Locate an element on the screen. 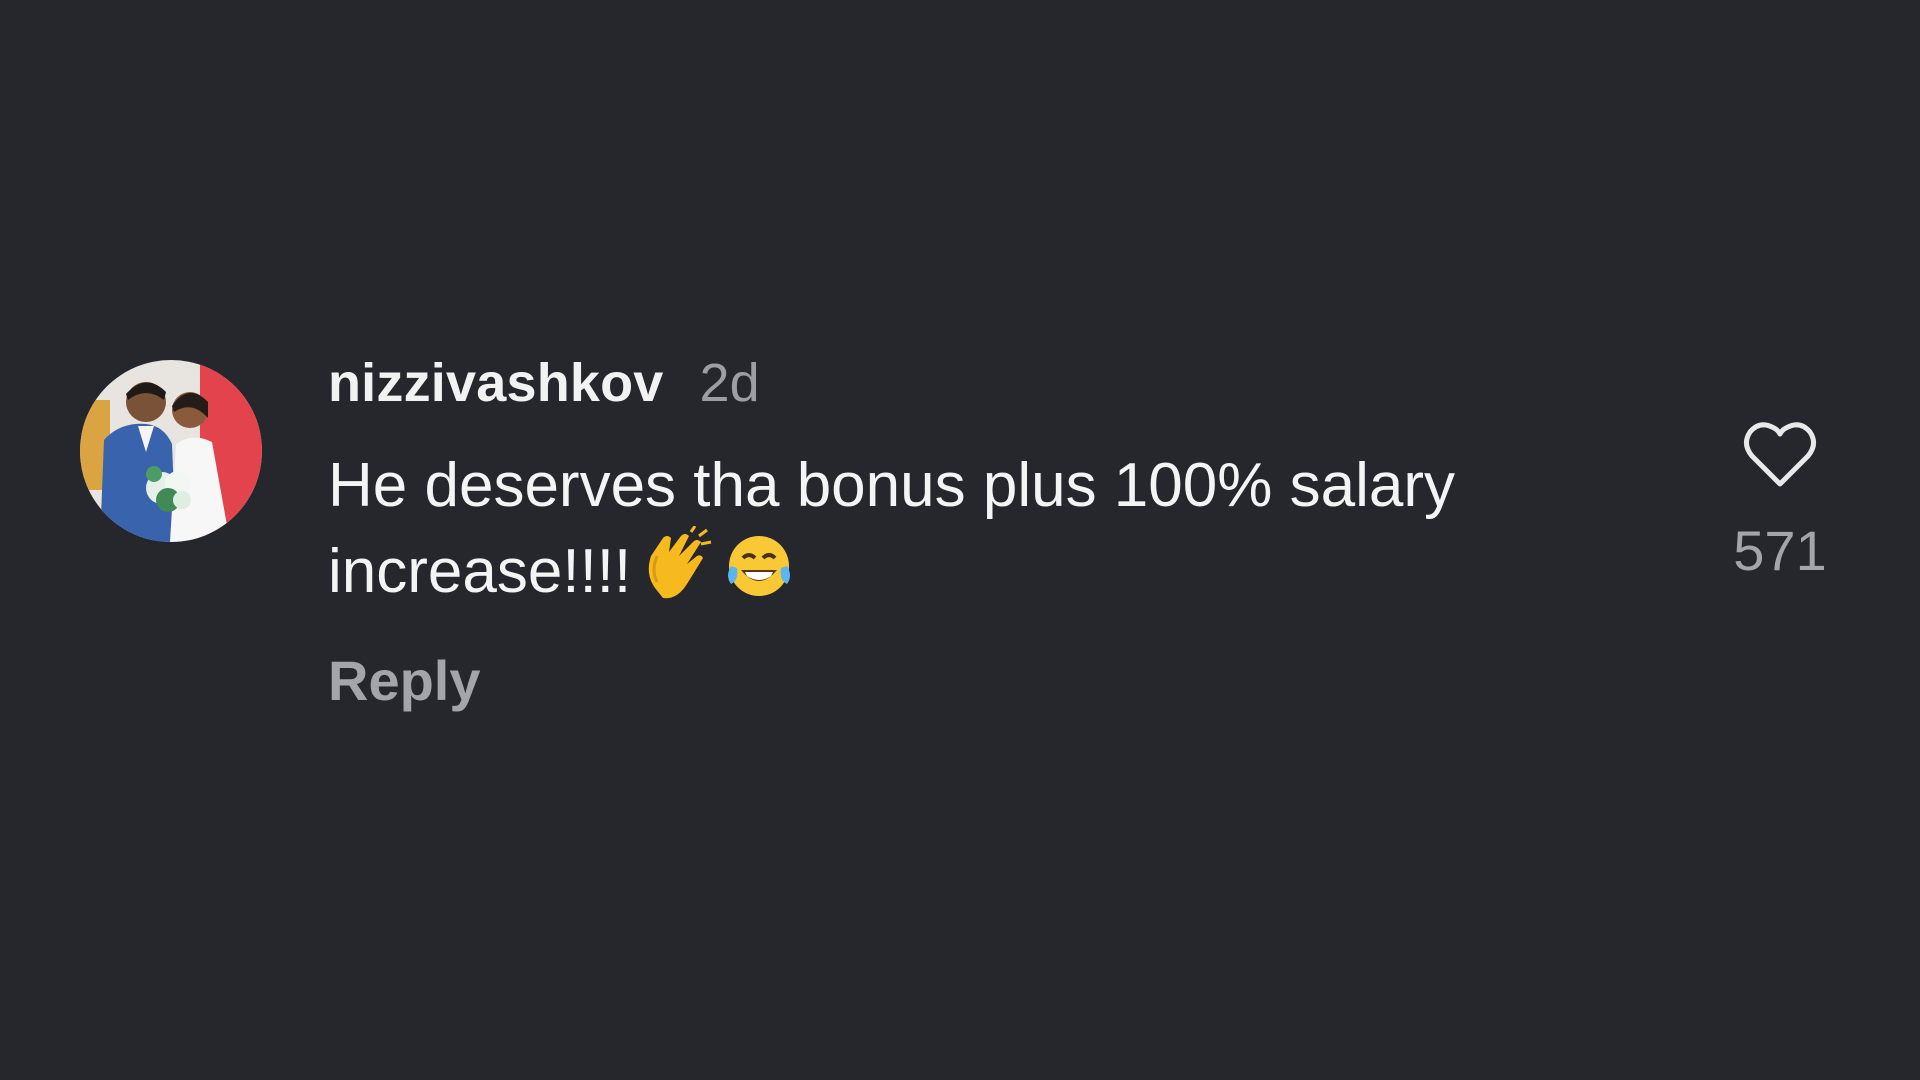  wedding-photo-avatar-icon is located at coordinates (171, 451).